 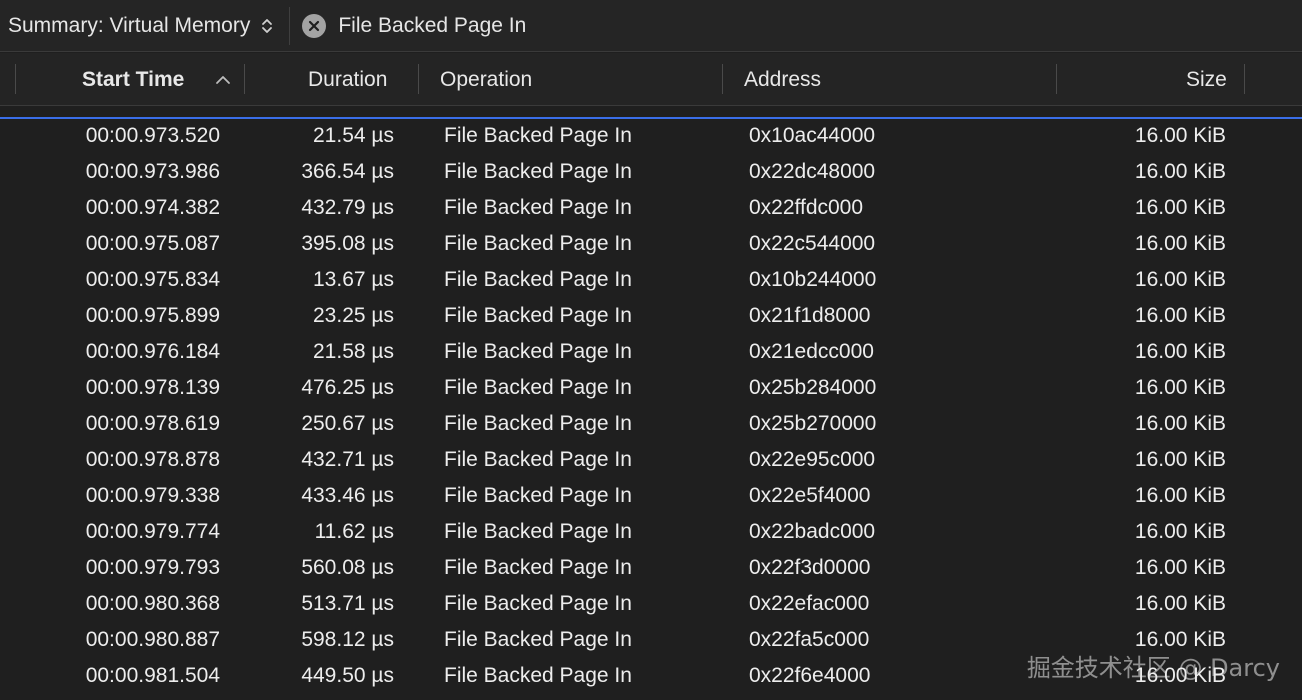 I want to click on cell-address: 0x10b244000, so click(x=813, y=279).